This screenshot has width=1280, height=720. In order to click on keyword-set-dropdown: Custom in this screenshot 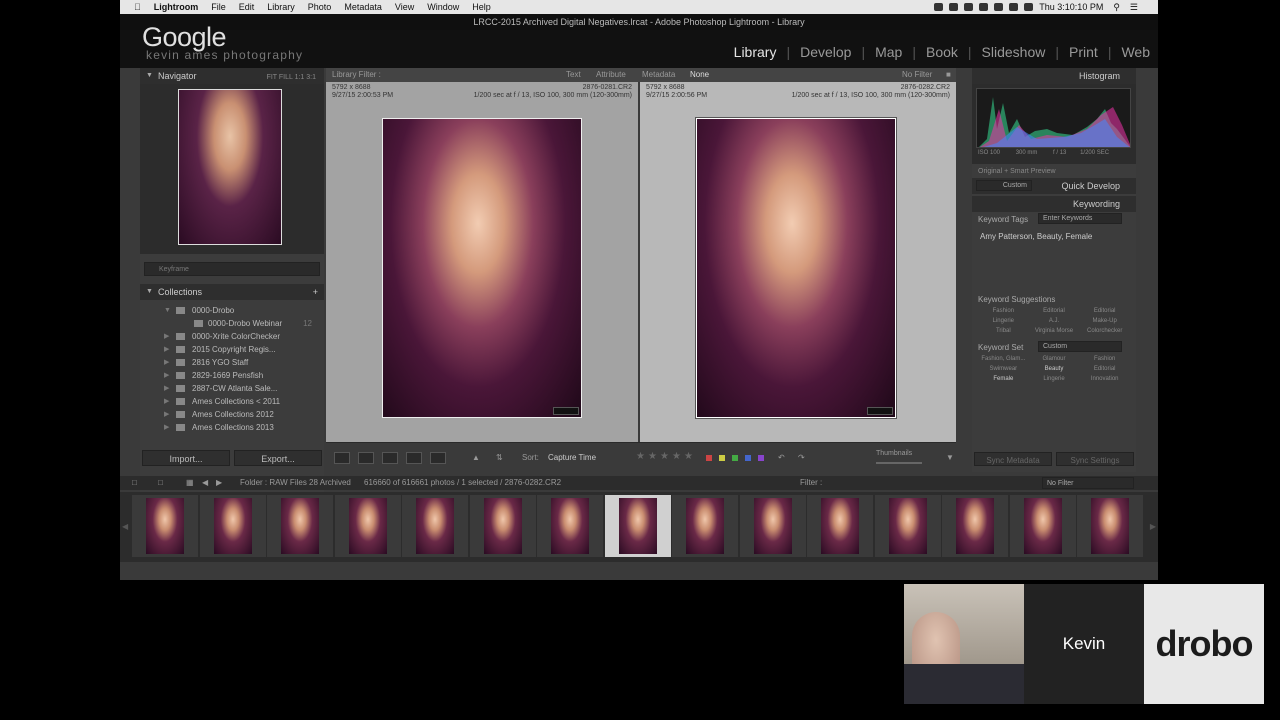, I will do `click(1080, 346)`.